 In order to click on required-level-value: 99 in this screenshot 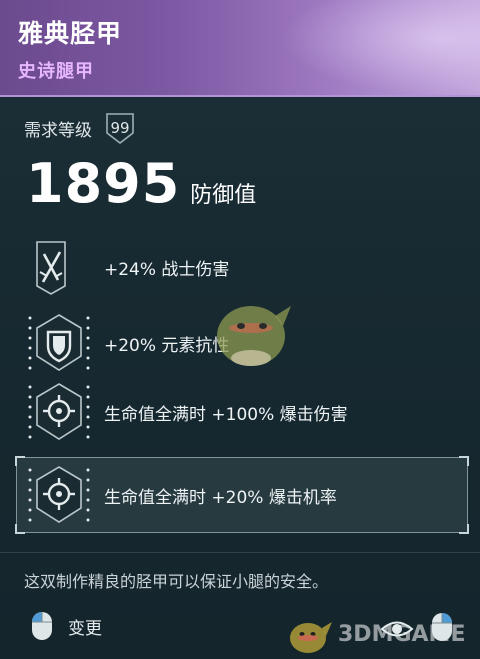, I will do `click(120, 128)`.